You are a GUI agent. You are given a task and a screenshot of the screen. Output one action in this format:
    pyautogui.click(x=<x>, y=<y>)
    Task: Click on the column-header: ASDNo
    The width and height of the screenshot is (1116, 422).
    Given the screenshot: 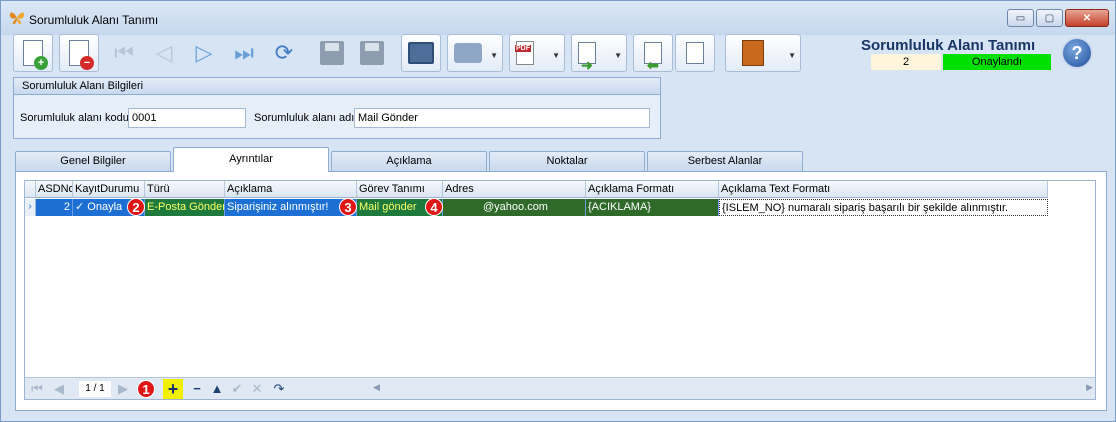 What is the action you would take?
    pyautogui.click(x=54, y=189)
    